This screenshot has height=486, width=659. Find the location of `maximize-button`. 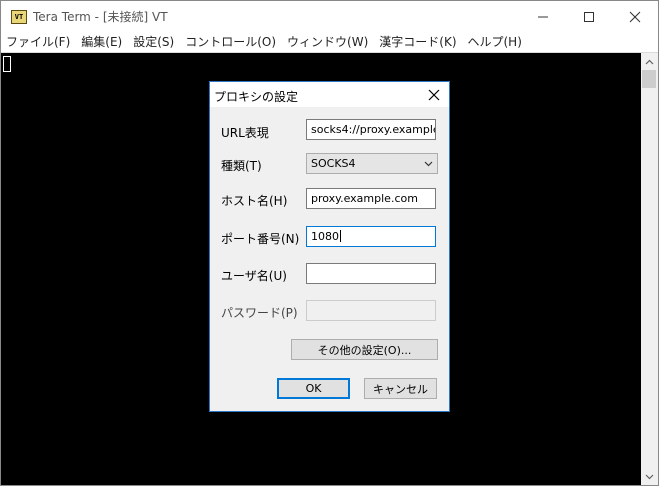

maximize-button is located at coordinates (589, 16).